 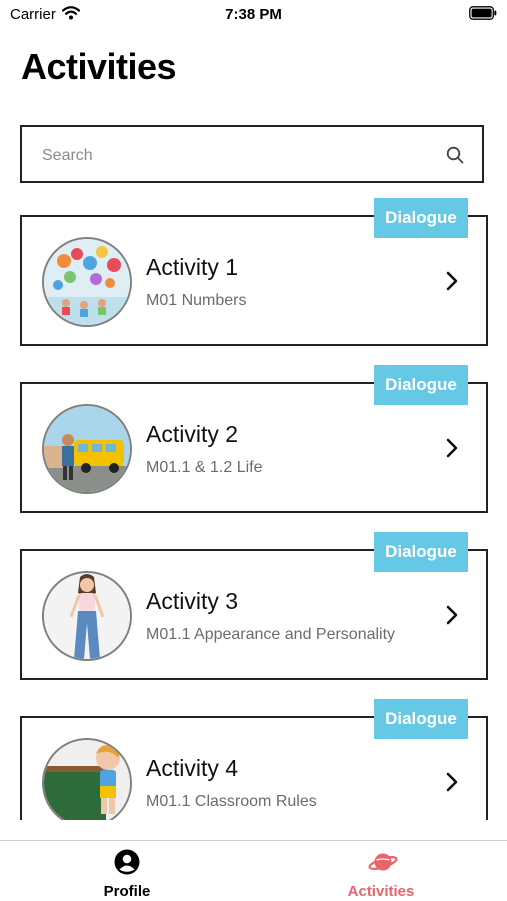 I want to click on search-input, so click(x=232, y=156).